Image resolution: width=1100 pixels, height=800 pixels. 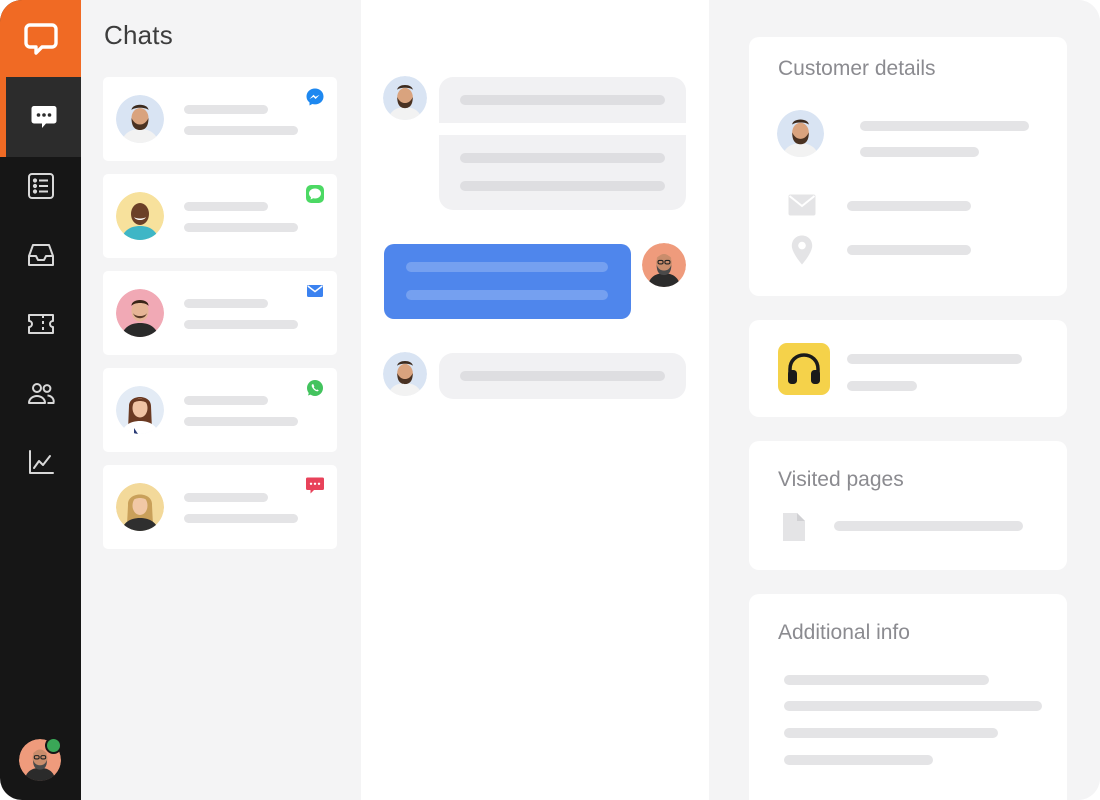 What do you see at coordinates (857, 68) in the screenshot?
I see `card-title: Customer details` at bounding box center [857, 68].